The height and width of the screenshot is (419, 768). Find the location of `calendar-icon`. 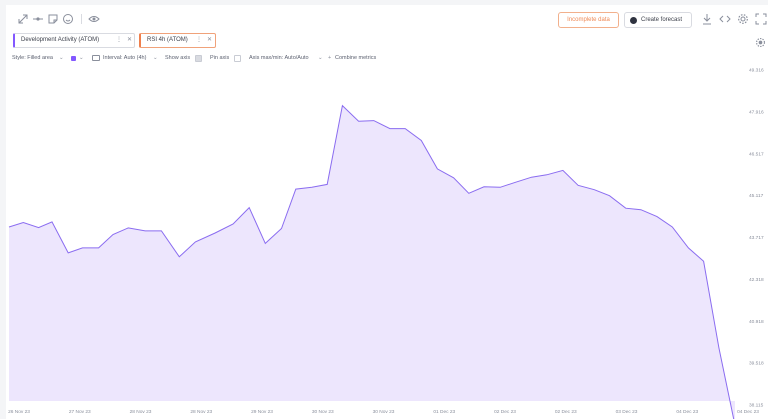

calendar-icon is located at coordinates (96, 58).